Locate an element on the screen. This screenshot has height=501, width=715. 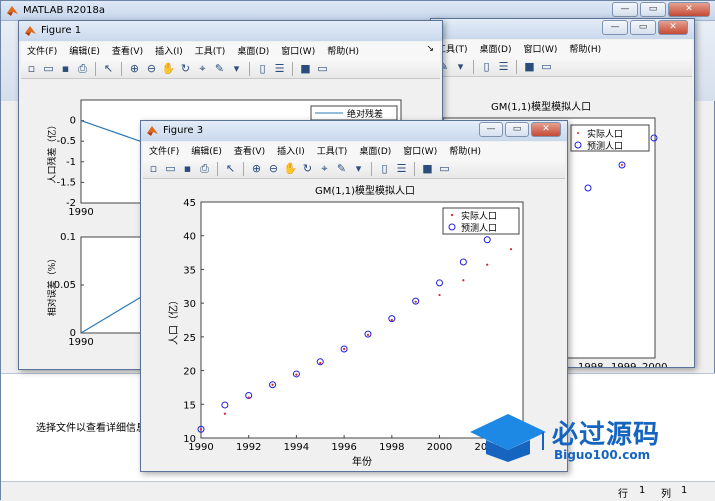
figure1-menu-window: 窗口(W) is located at coordinates (298, 50).